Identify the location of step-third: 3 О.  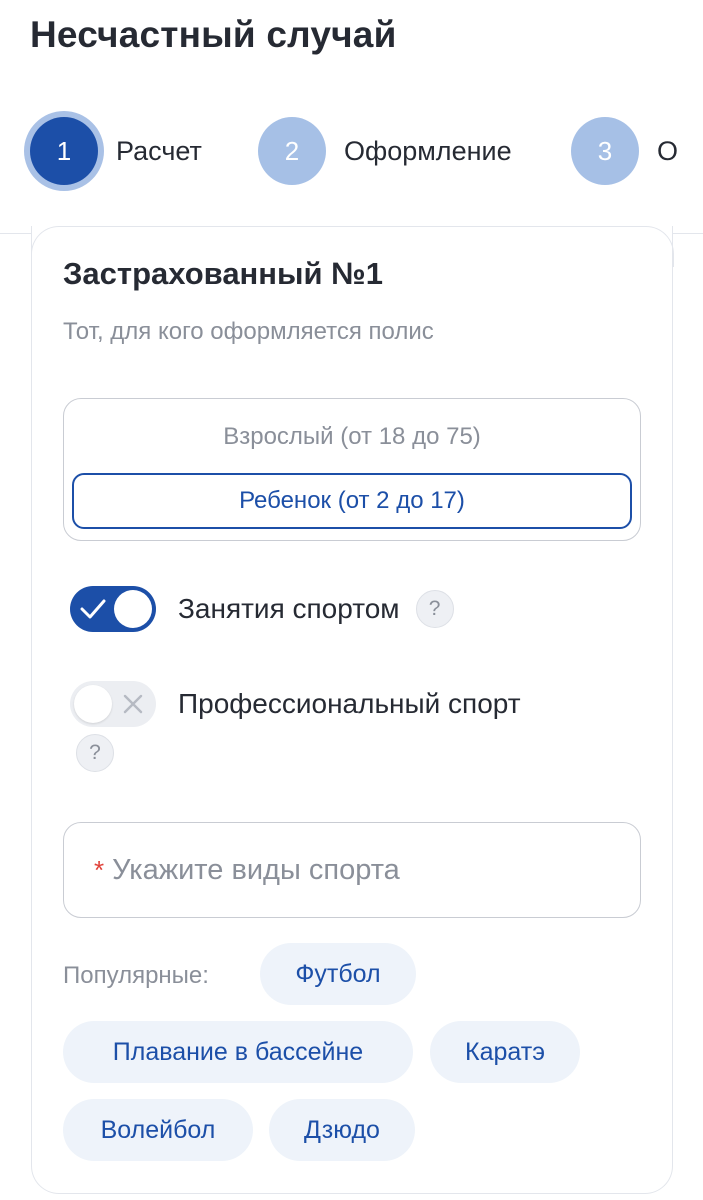
(624, 151).